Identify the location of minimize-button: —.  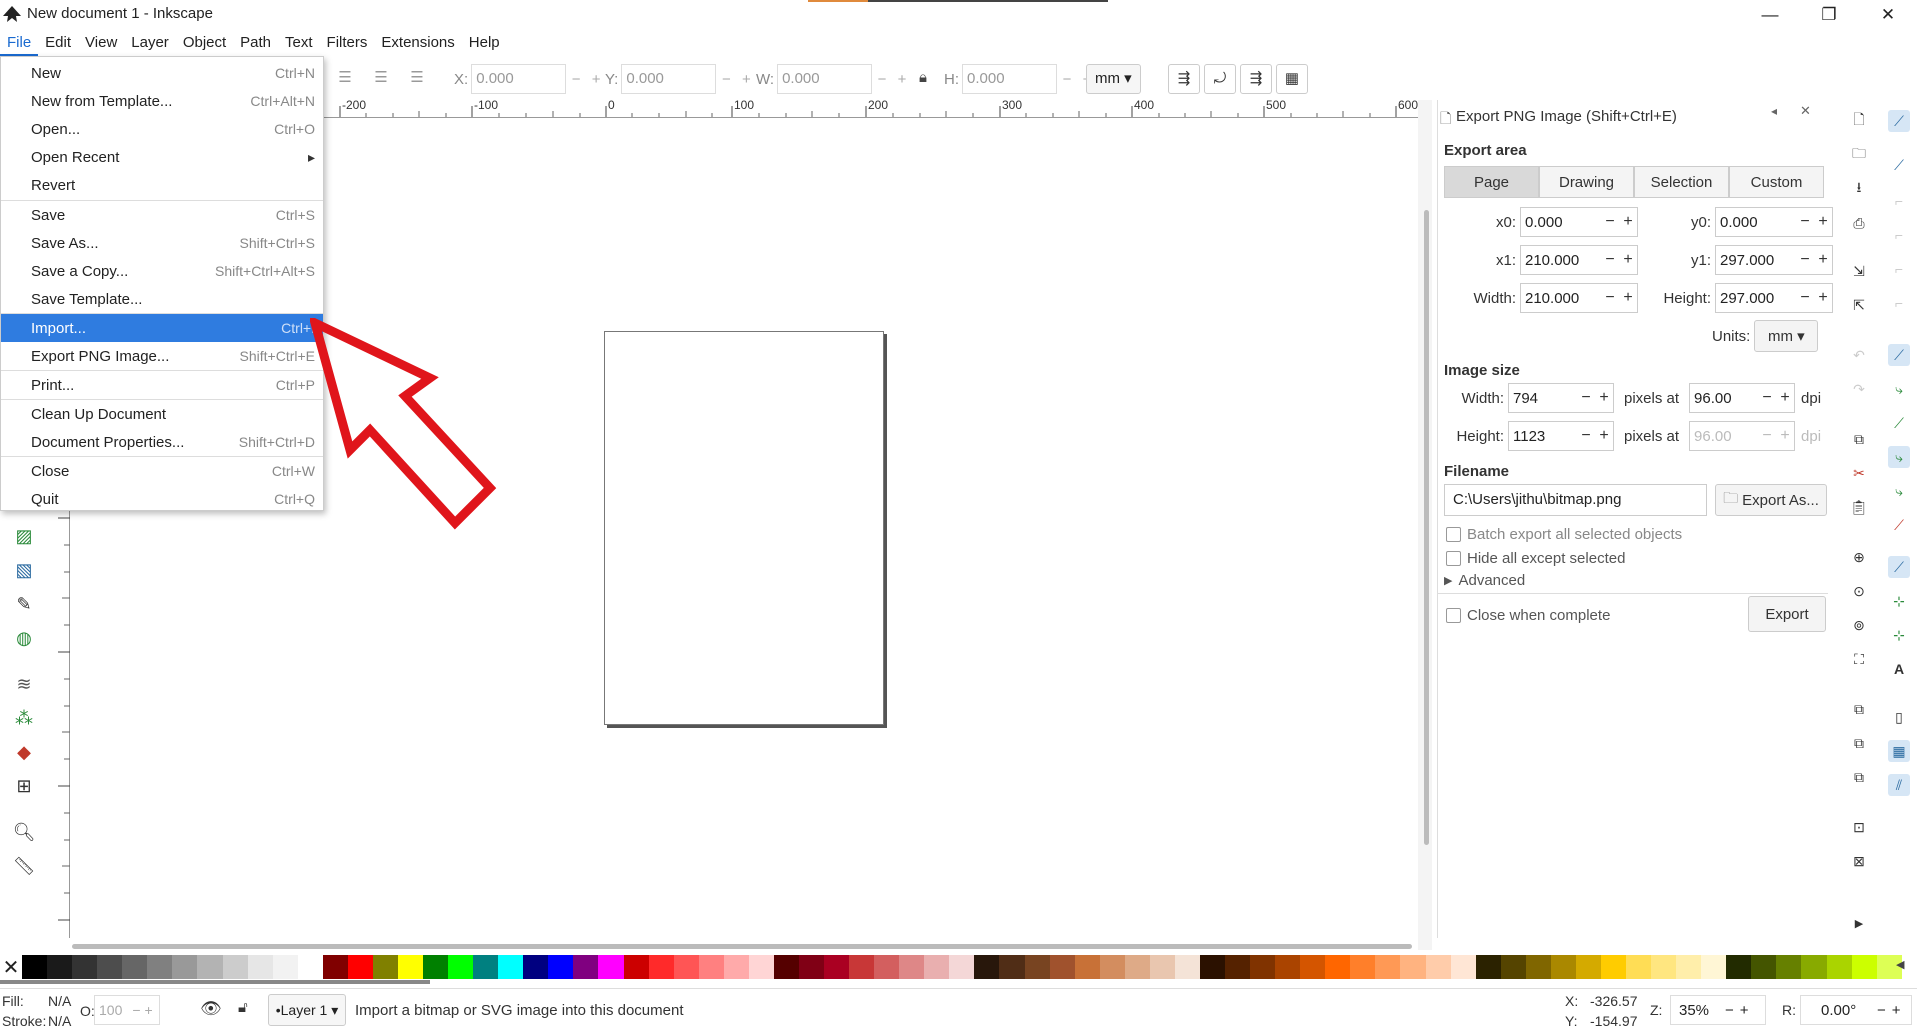
(1770, 15).